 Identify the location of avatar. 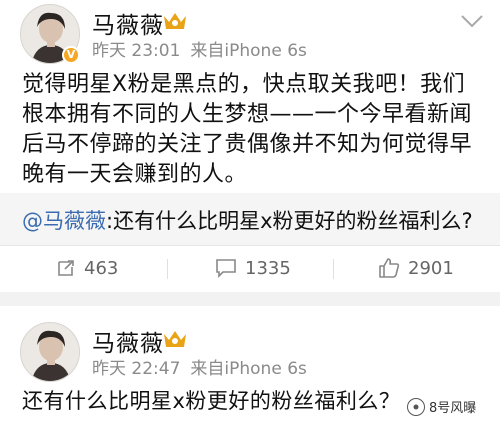
(50, 352).